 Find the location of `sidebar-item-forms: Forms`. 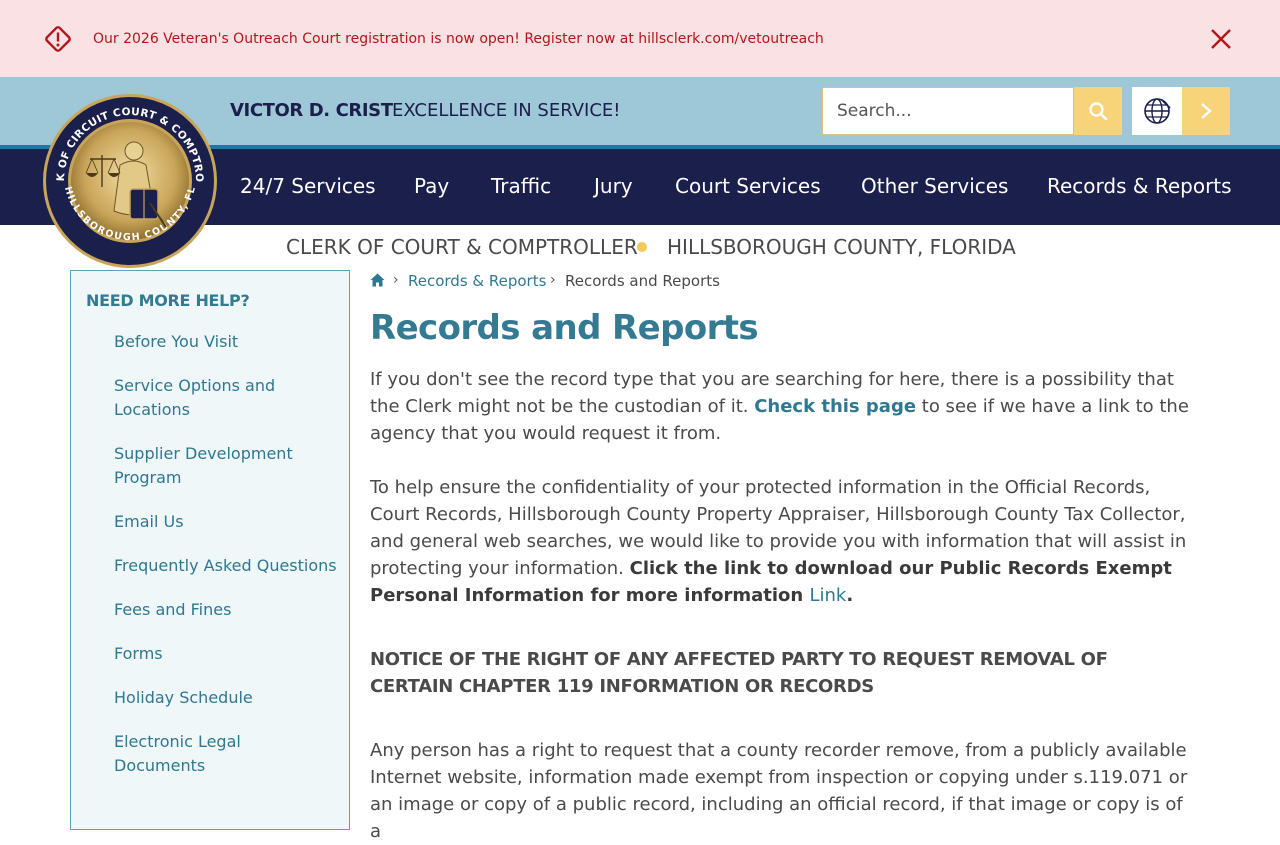

sidebar-item-forms: Forms is located at coordinates (229, 654).